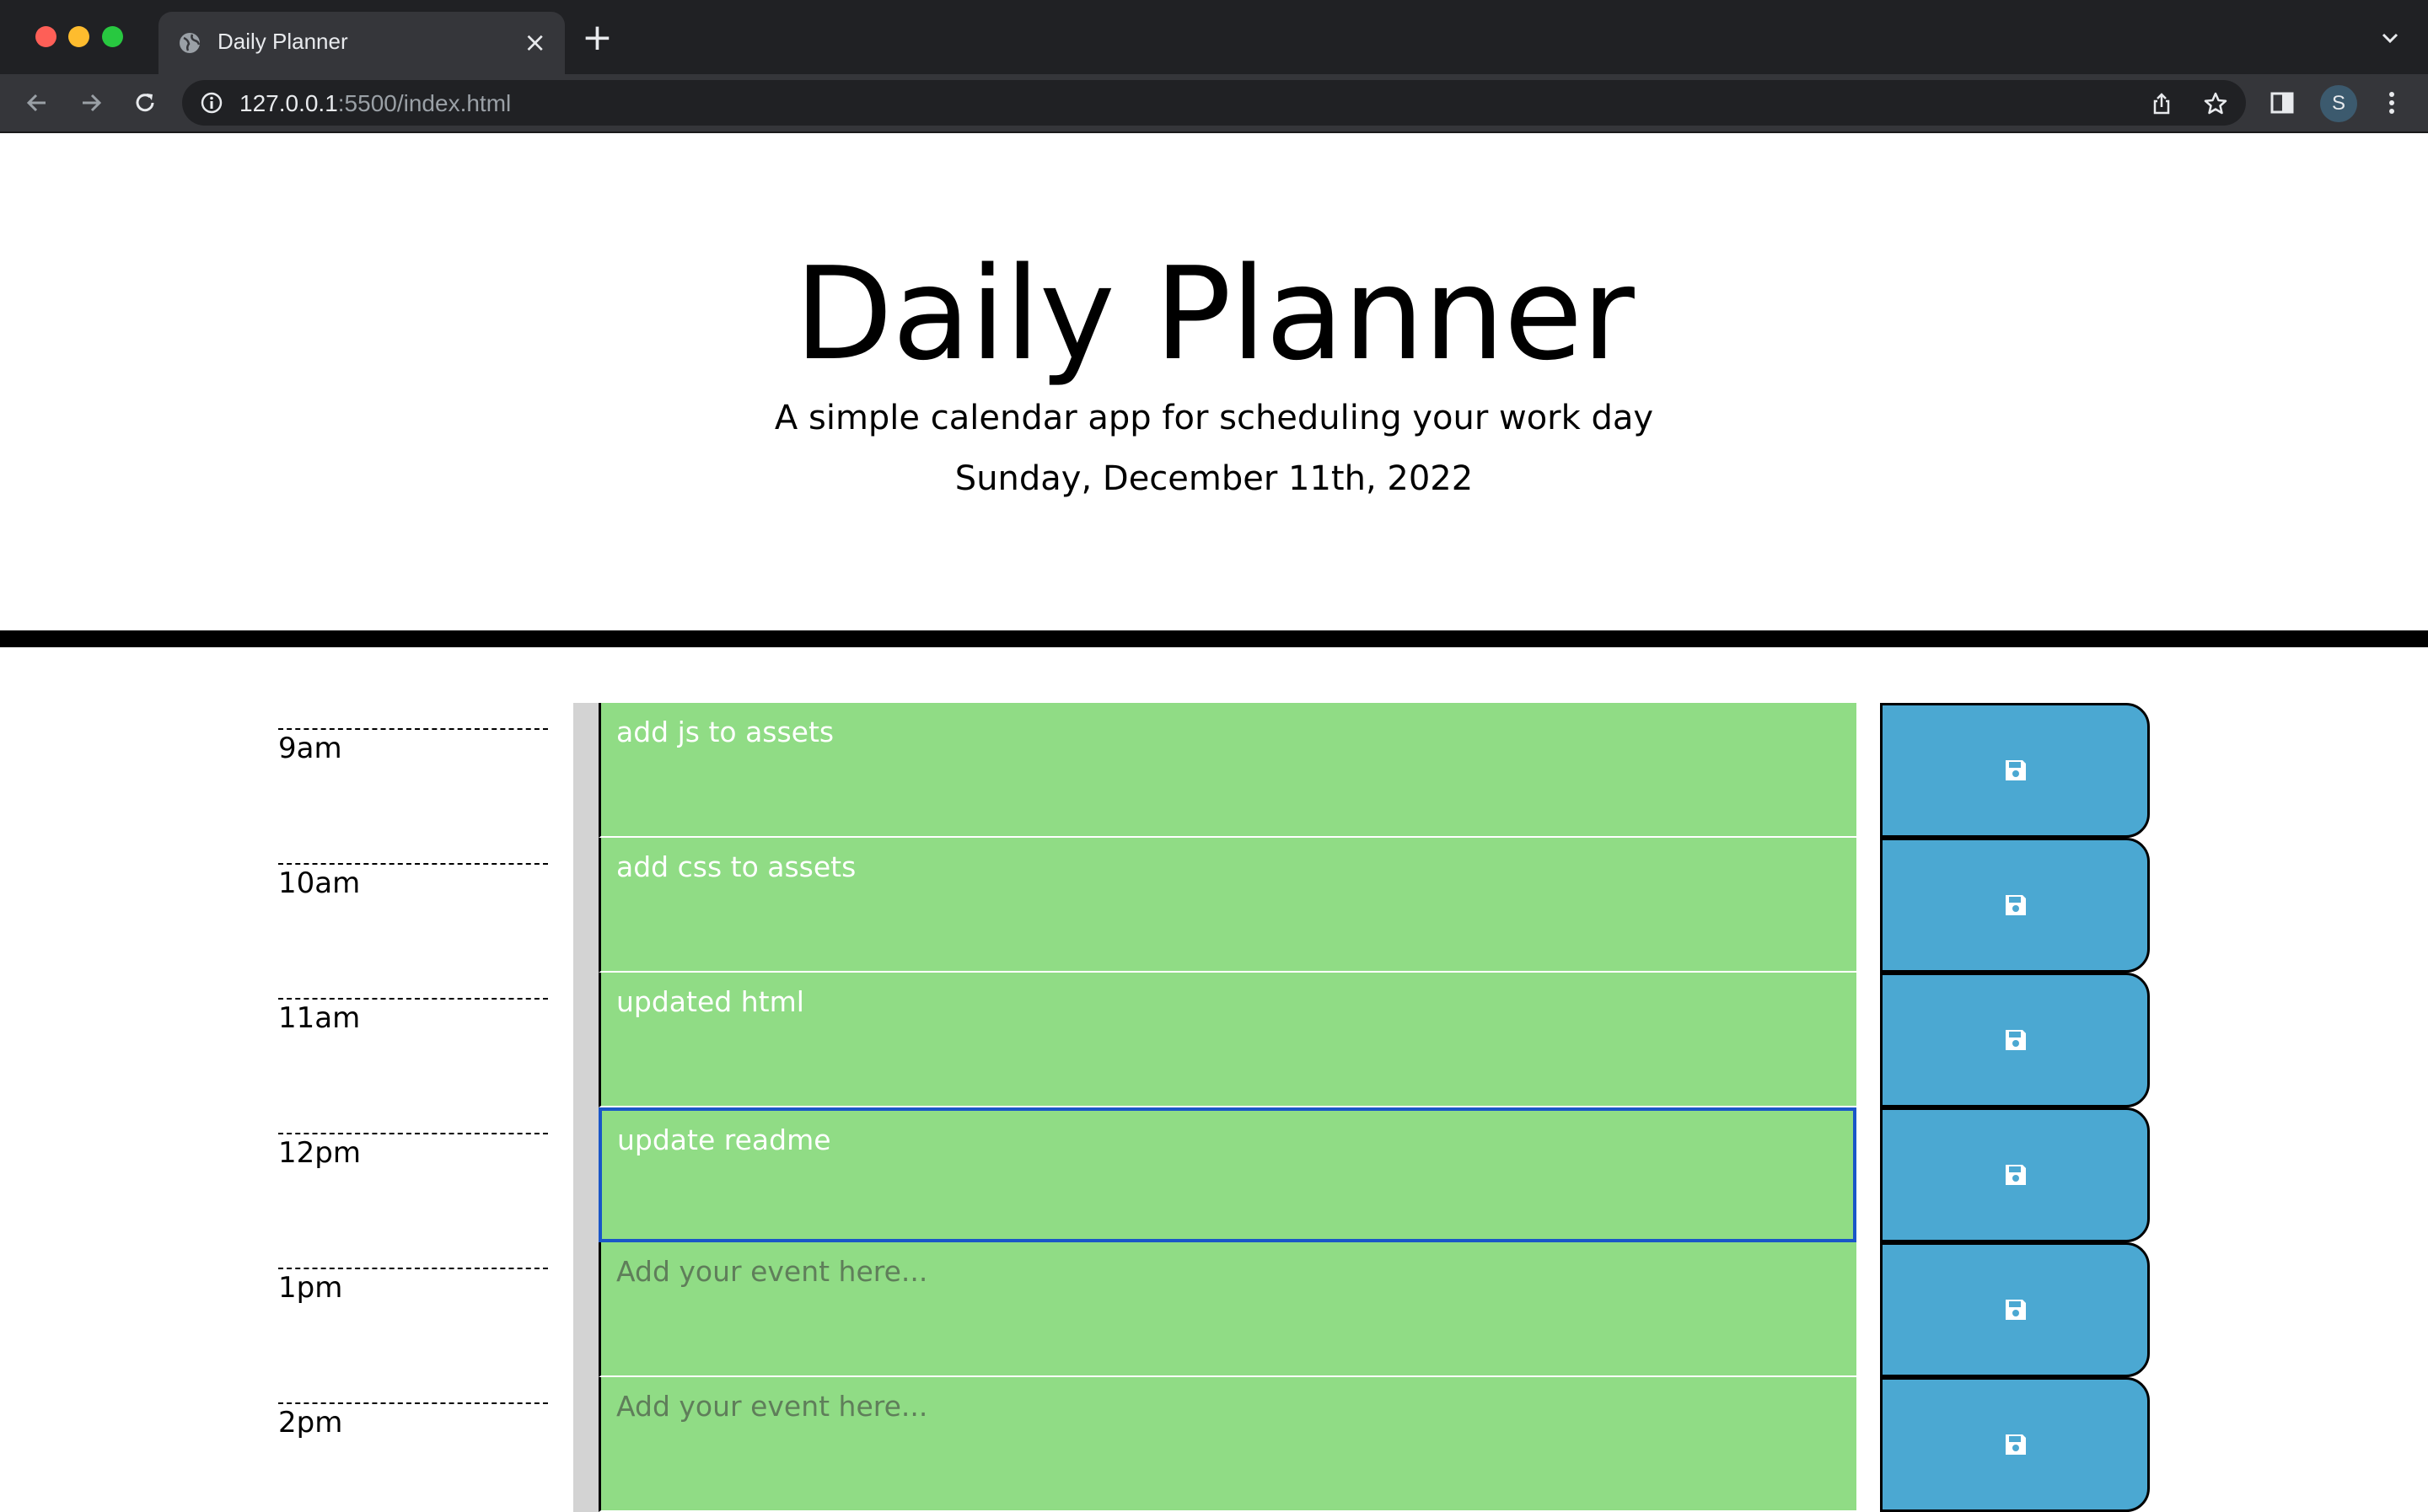 This screenshot has width=2428, height=1512. I want to click on browser-tab: Daily Planner ×, so click(361, 43).